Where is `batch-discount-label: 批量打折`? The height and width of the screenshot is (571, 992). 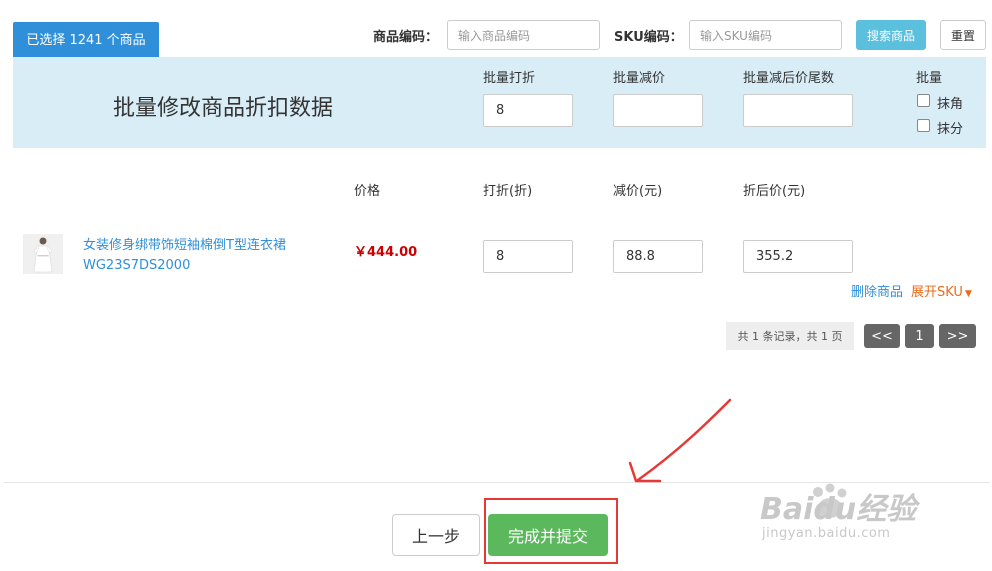 batch-discount-label: 批量打折 is located at coordinates (509, 78).